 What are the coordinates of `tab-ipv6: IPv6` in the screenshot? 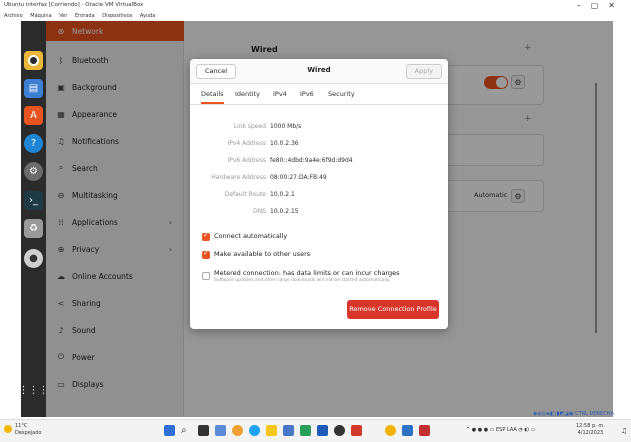 It's located at (307, 94).